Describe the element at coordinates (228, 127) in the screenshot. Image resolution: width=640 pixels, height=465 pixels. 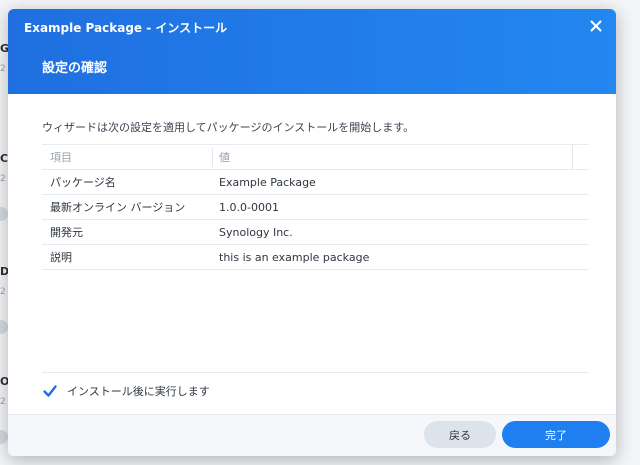
I see `intro-text: ウィザードは次の設定を適用してパッケージのインストールを開始します。` at that location.